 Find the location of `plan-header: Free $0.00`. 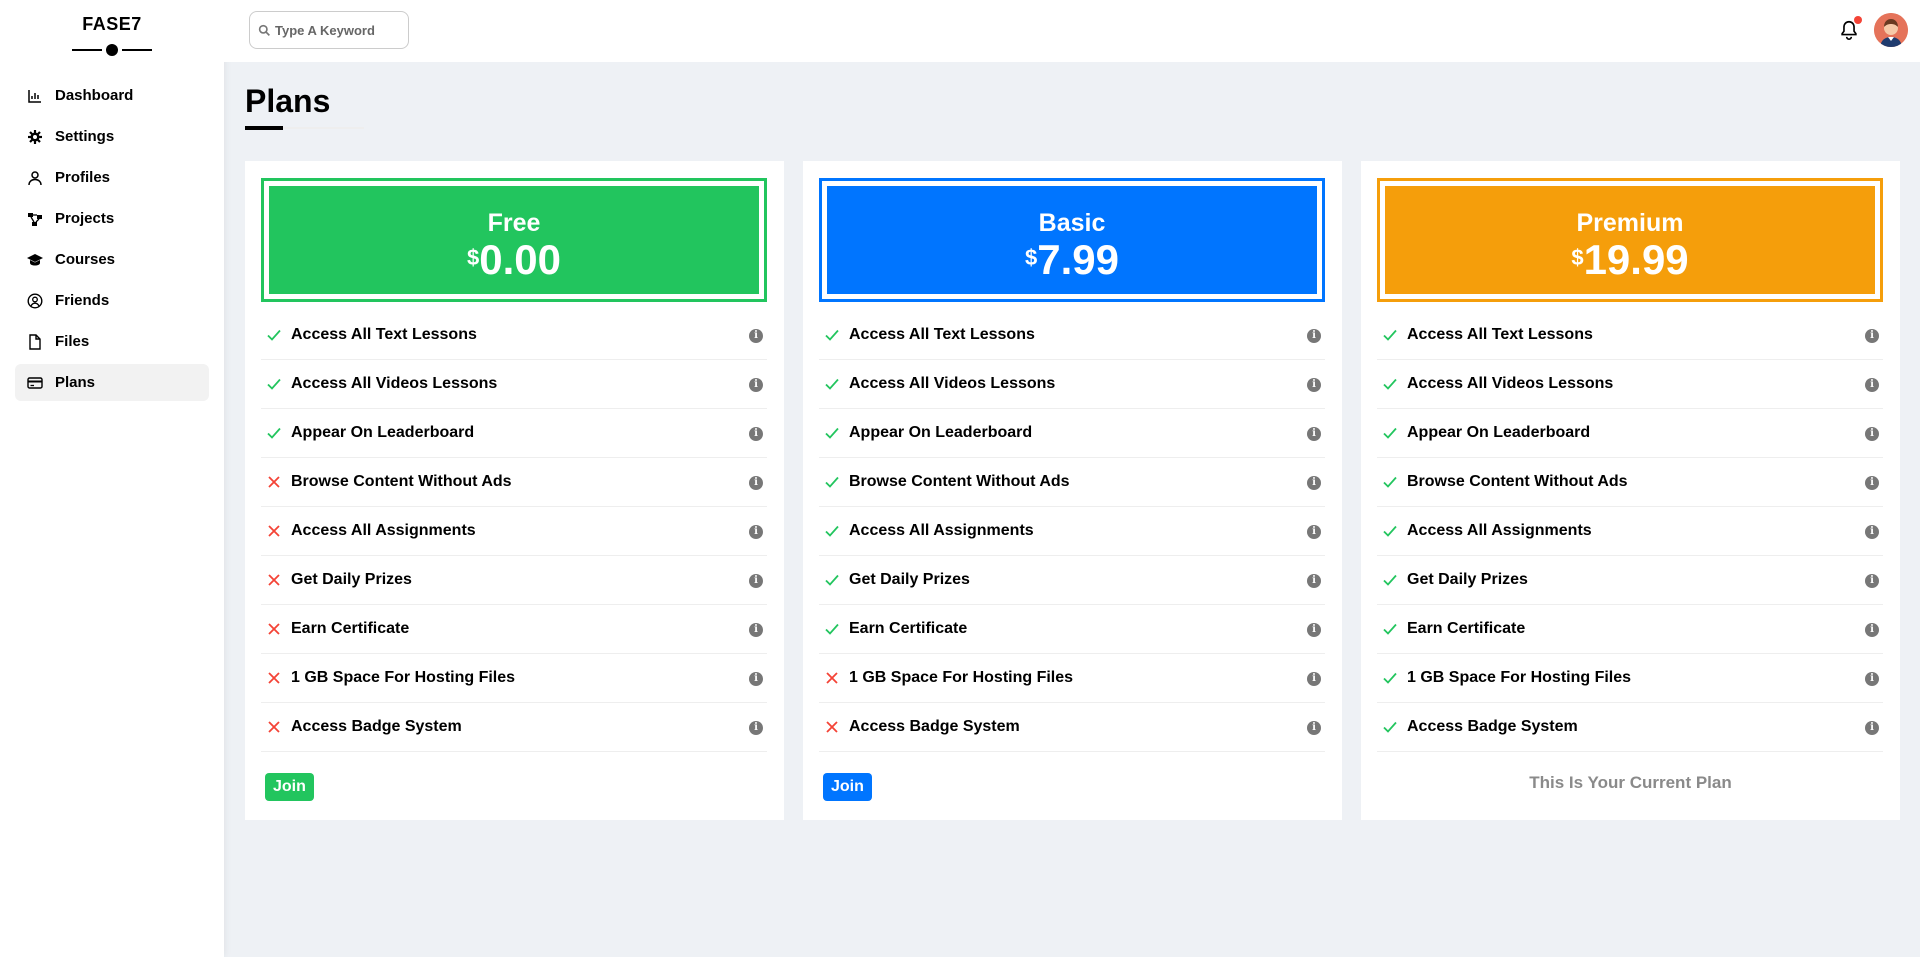

plan-header: Free $0.00 is located at coordinates (514, 240).